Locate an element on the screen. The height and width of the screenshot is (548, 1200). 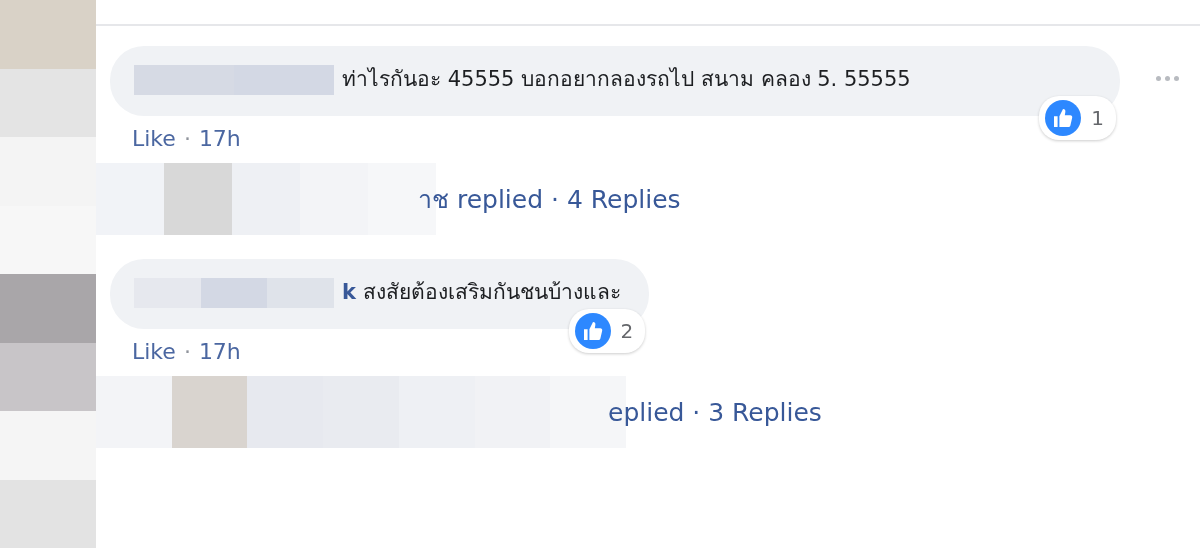
replies-link: eplied · 3 Replies is located at coordinates (715, 412).